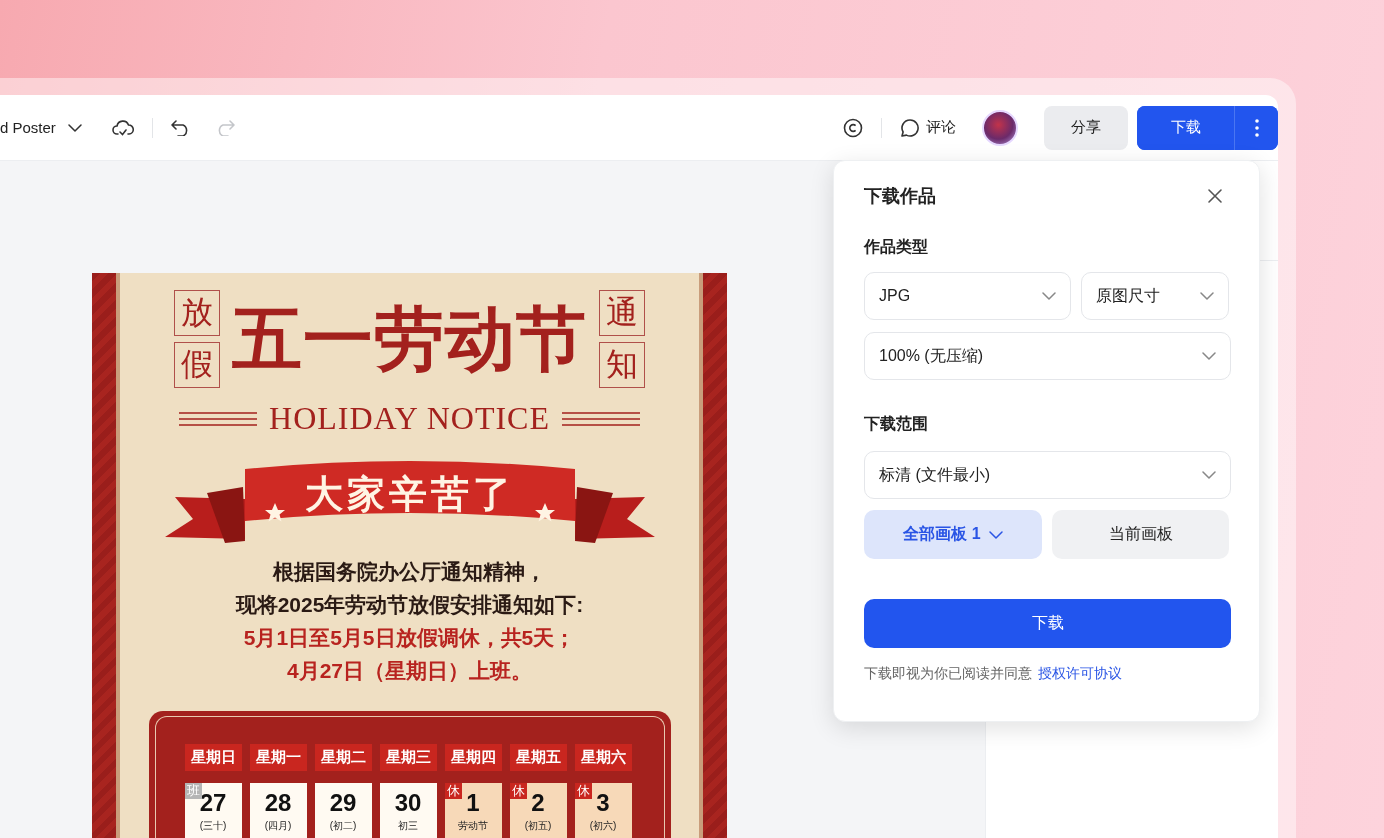 This screenshot has width=1384, height=838. Describe the element at coordinates (1215, 196) in the screenshot. I see `close-icon` at that location.